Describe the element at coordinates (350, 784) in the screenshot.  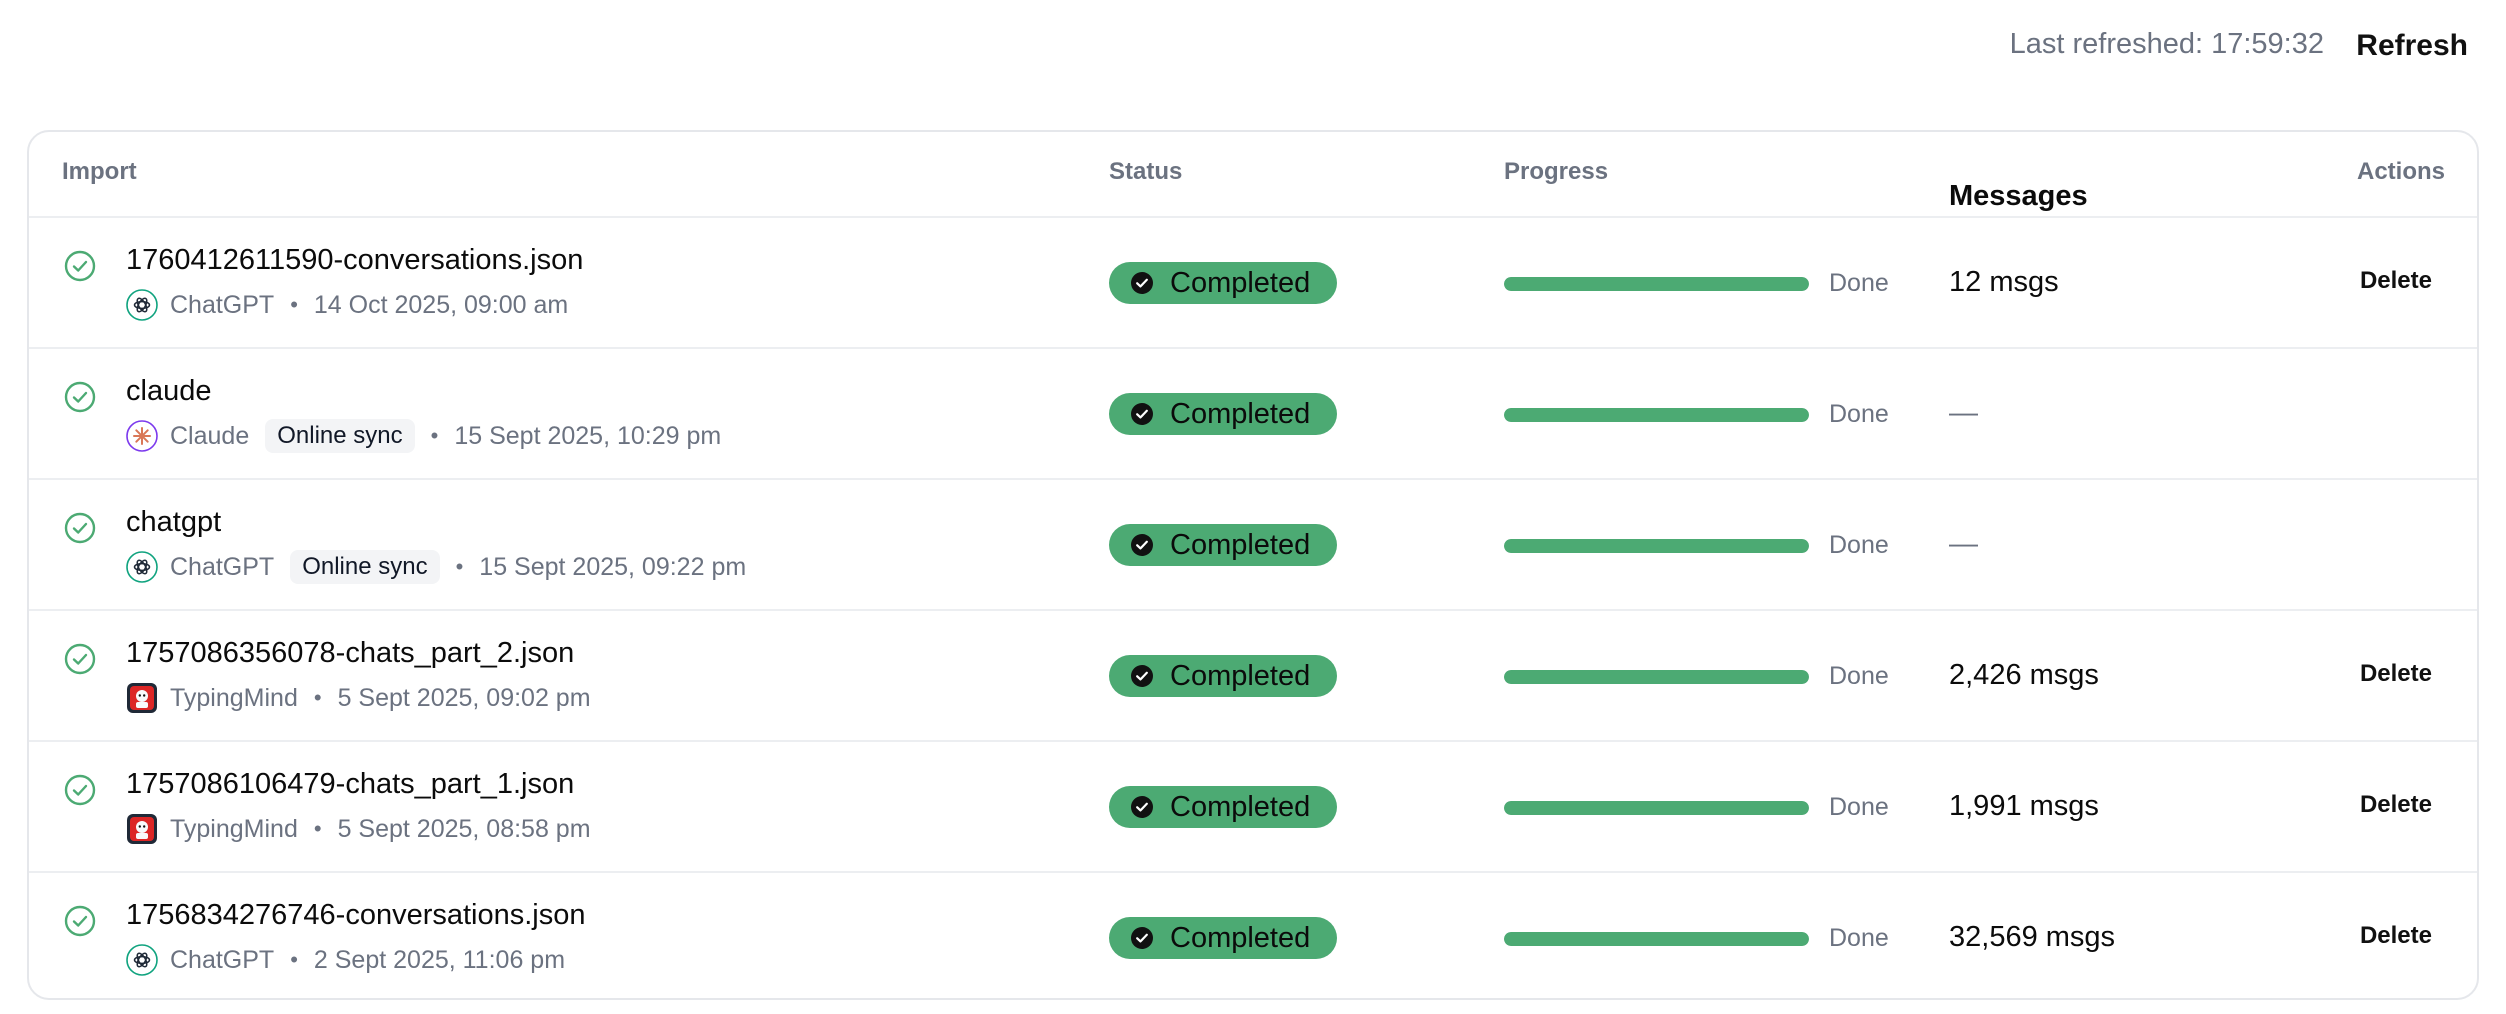
I see `import-name: 1757086106479-chats_part_1.json` at that location.